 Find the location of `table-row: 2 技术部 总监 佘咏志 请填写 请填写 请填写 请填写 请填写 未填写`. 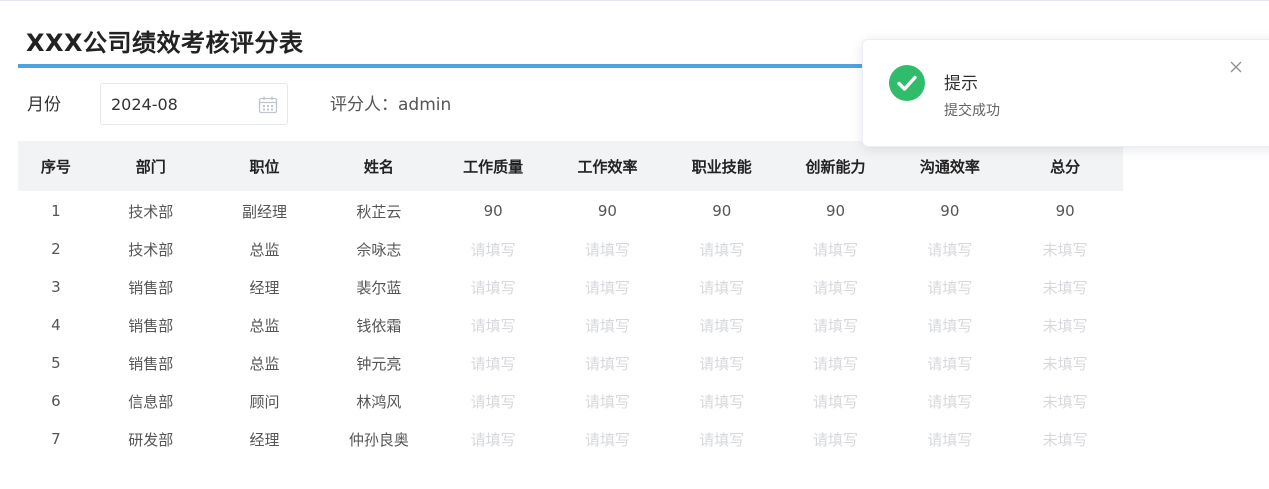

table-row: 2 技术部 总监 佘咏志 请填写 请填写 请填写 请填写 请填写 未填写 is located at coordinates (570, 249).